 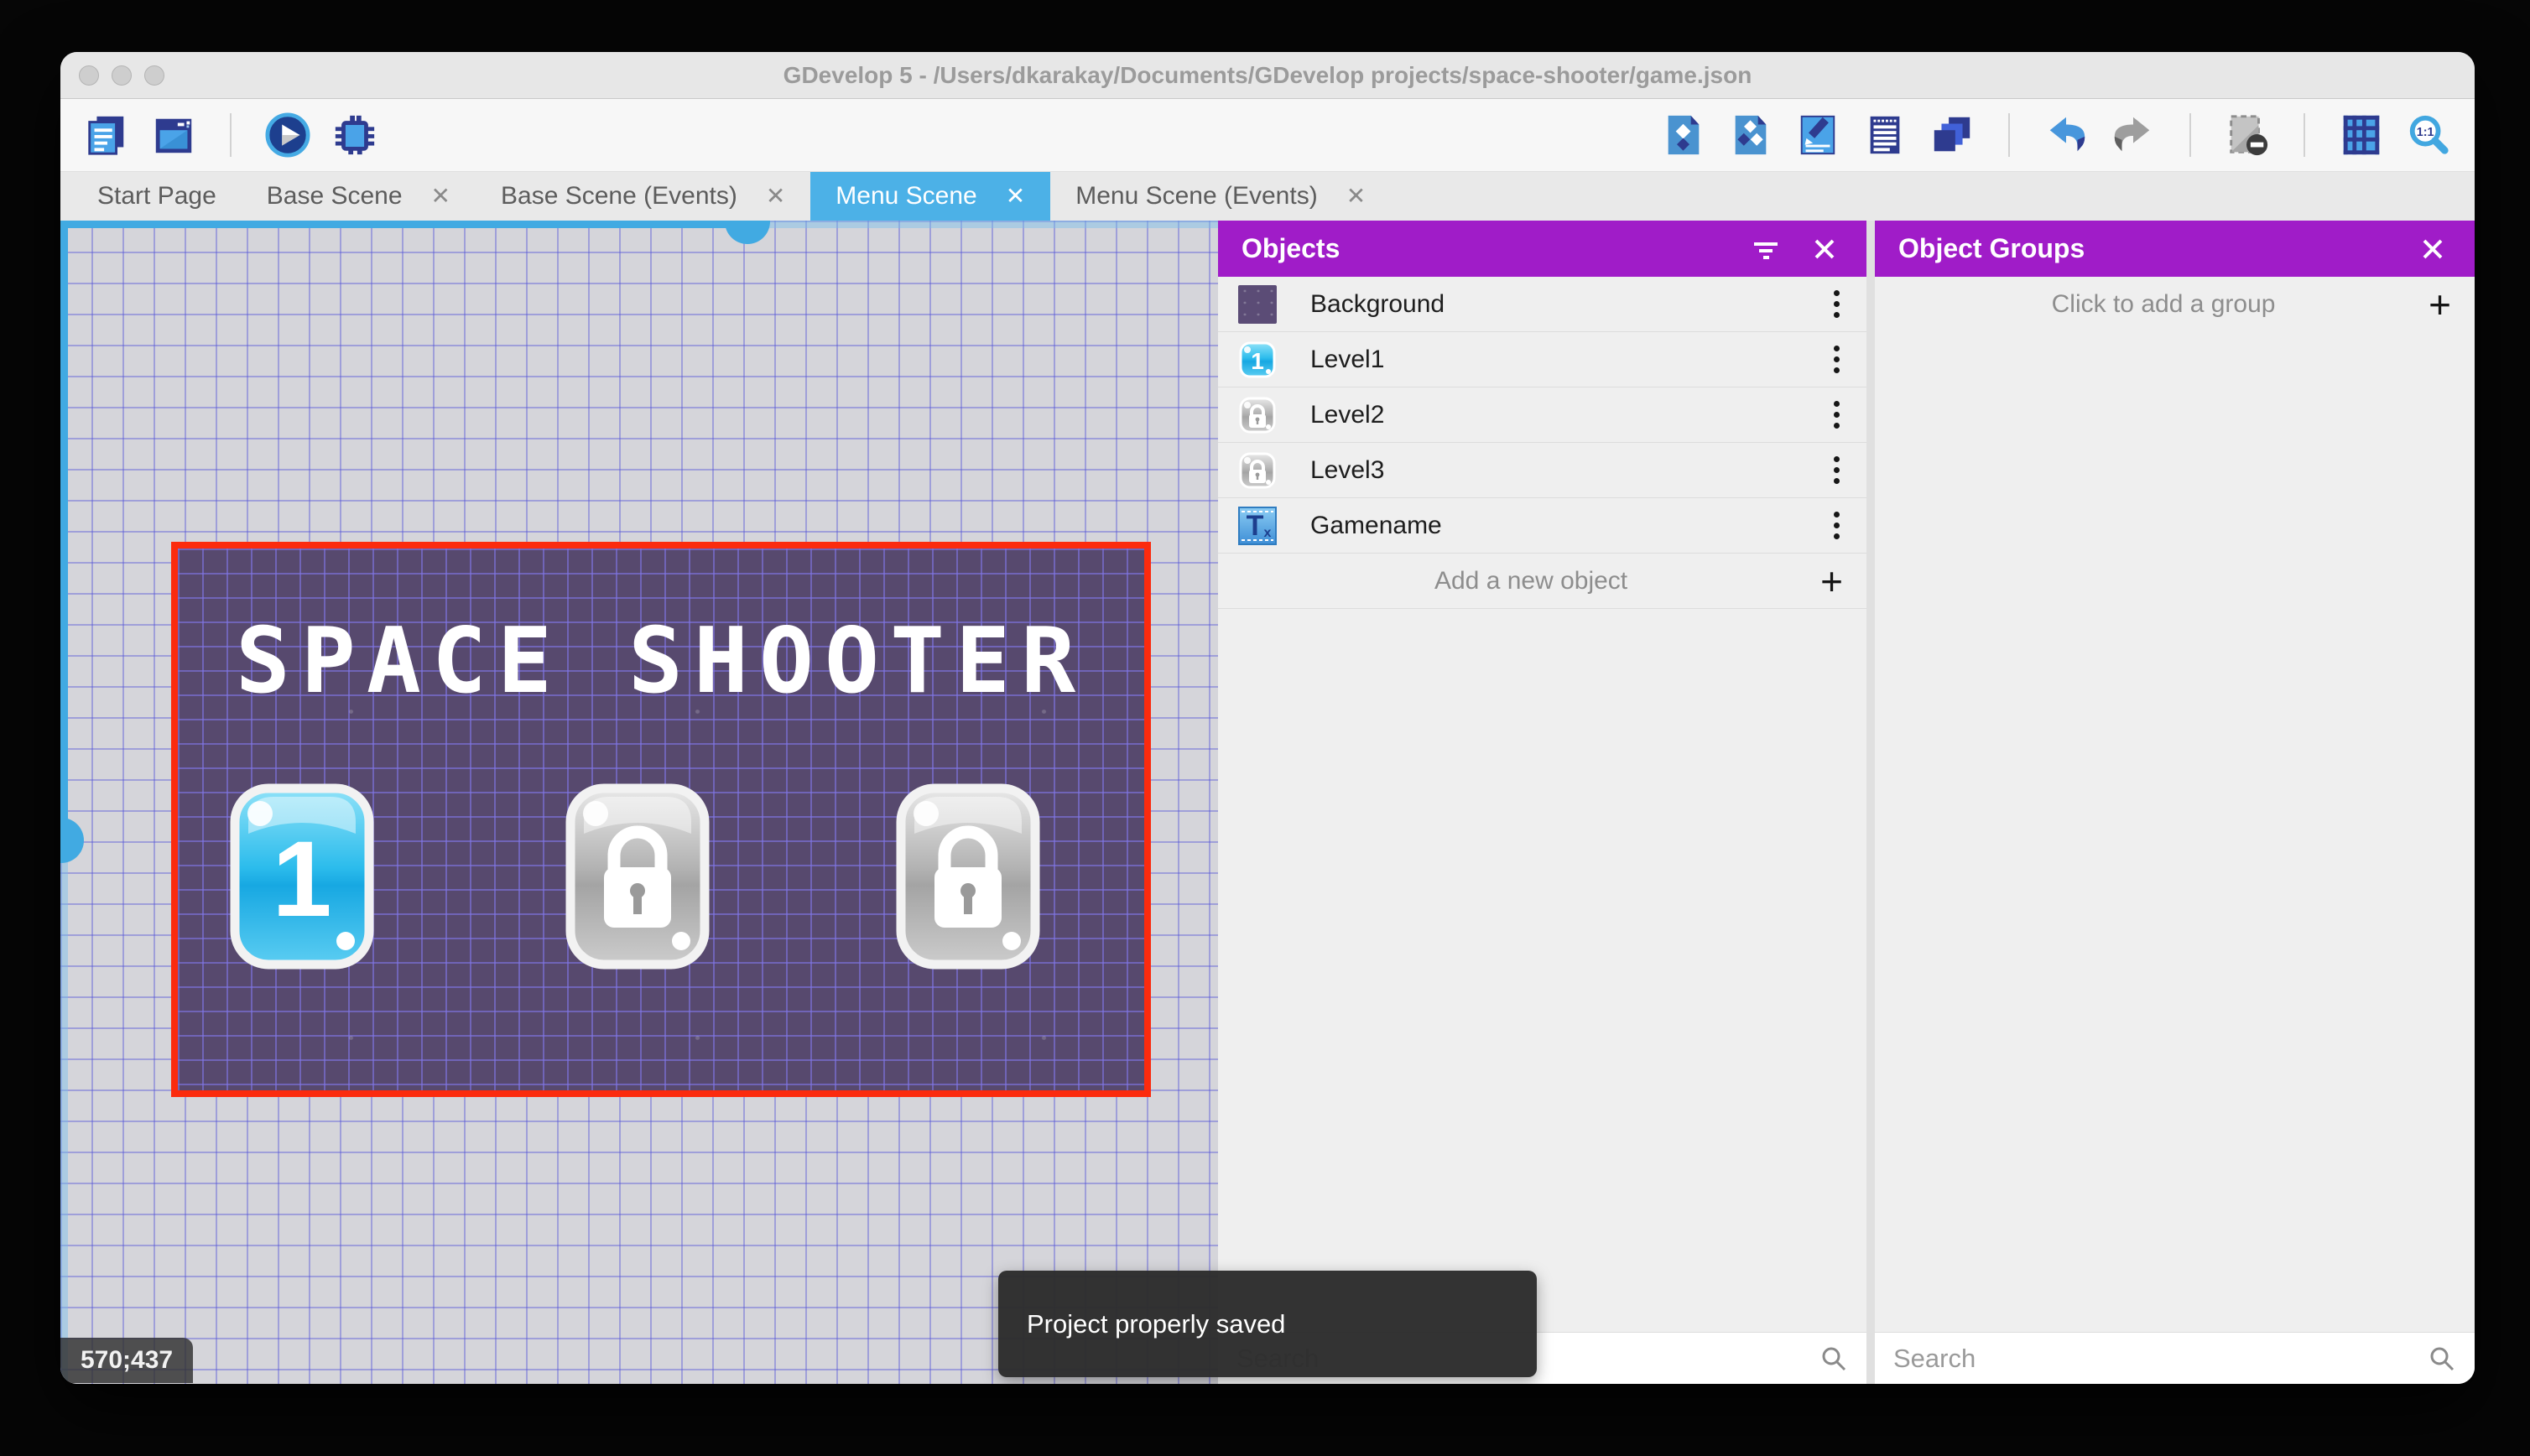 I want to click on svg-text: T, so click(x=1255, y=526).